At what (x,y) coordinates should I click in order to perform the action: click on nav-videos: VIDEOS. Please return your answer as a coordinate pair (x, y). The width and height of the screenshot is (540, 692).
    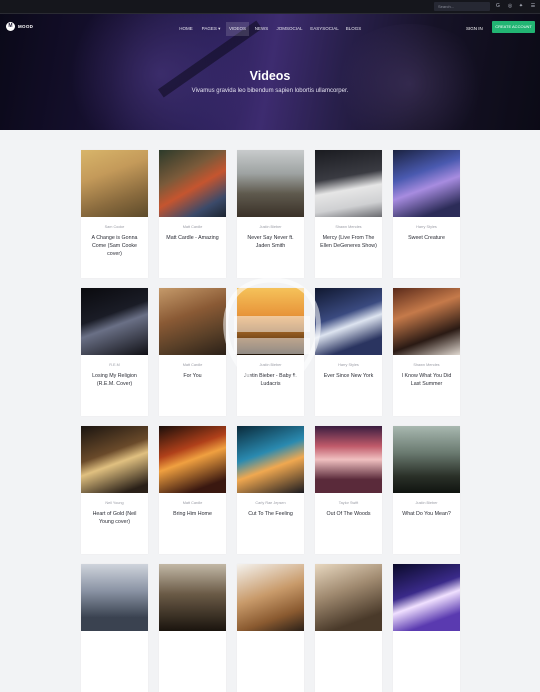
    Looking at the image, I should click on (237, 29).